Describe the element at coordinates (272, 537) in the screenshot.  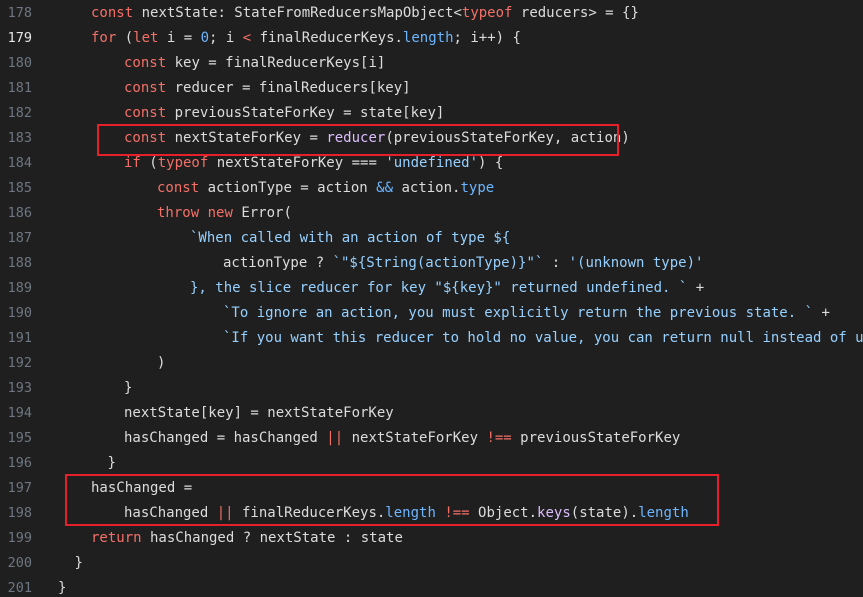
I see `code-token: hasChanged ? nextState : state` at that location.